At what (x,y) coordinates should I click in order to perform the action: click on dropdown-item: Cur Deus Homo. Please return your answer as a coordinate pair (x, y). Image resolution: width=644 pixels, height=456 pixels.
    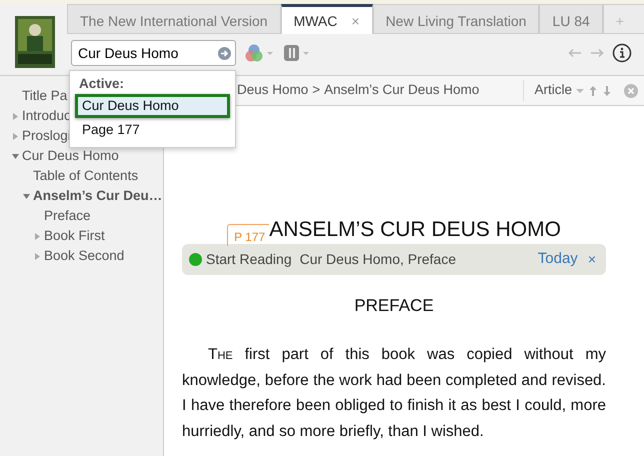
    Looking at the image, I should click on (152, 106).